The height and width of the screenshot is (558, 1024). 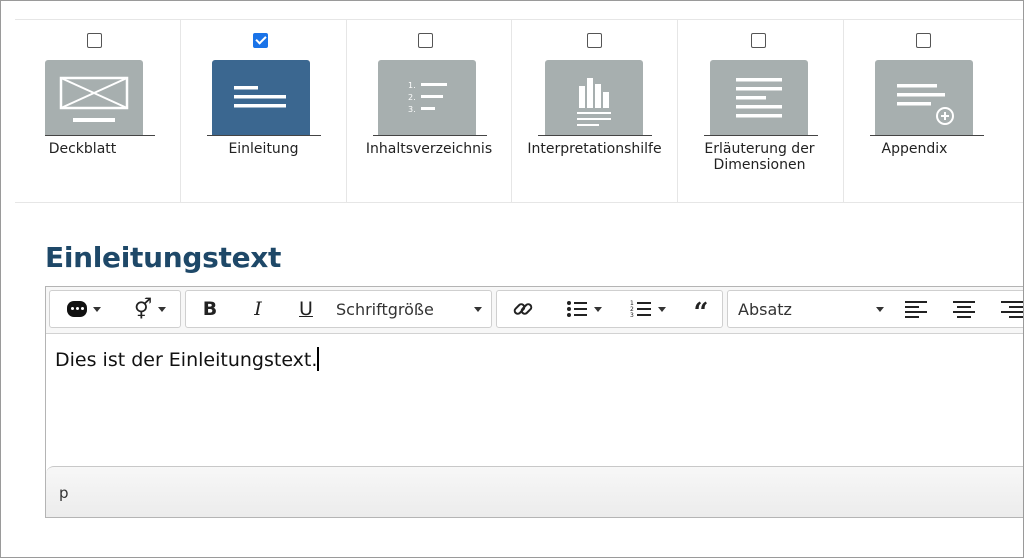 I want to click on toolbar-group-insert: 1 2 3 “, so click(x=609, y=309).